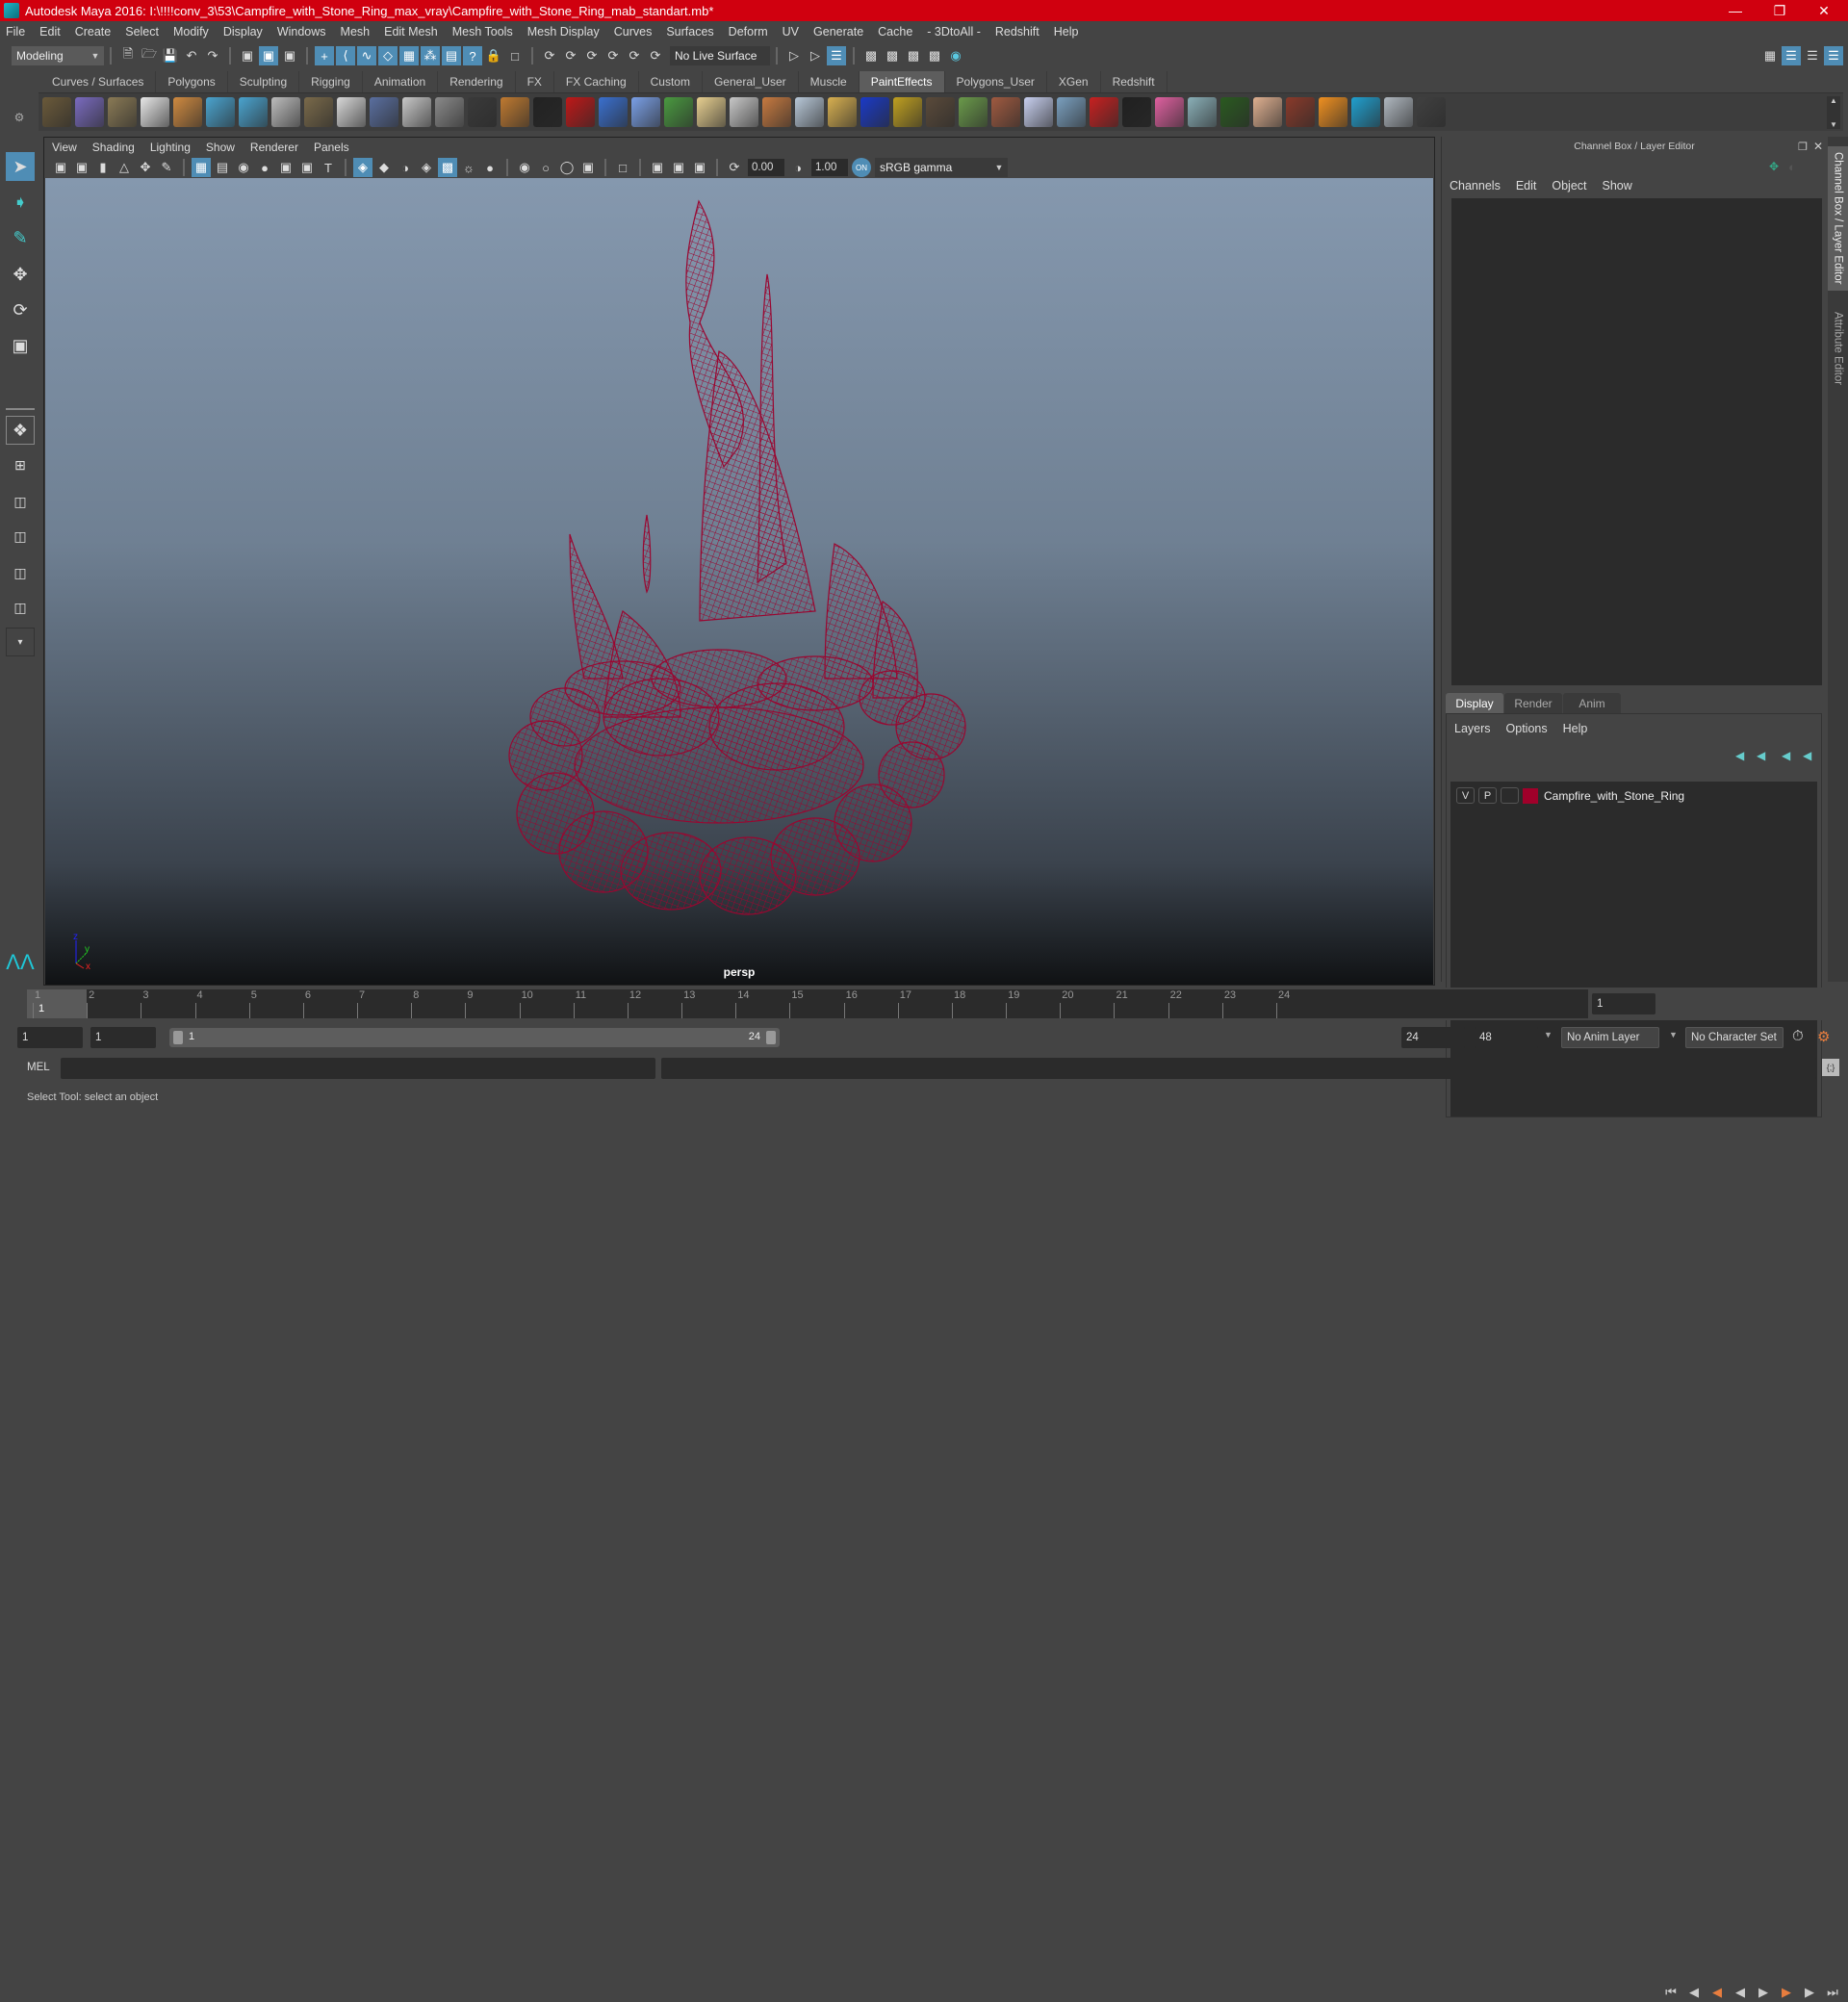  I want to click on float-panel-icon: ❐, so click(1803, 147).